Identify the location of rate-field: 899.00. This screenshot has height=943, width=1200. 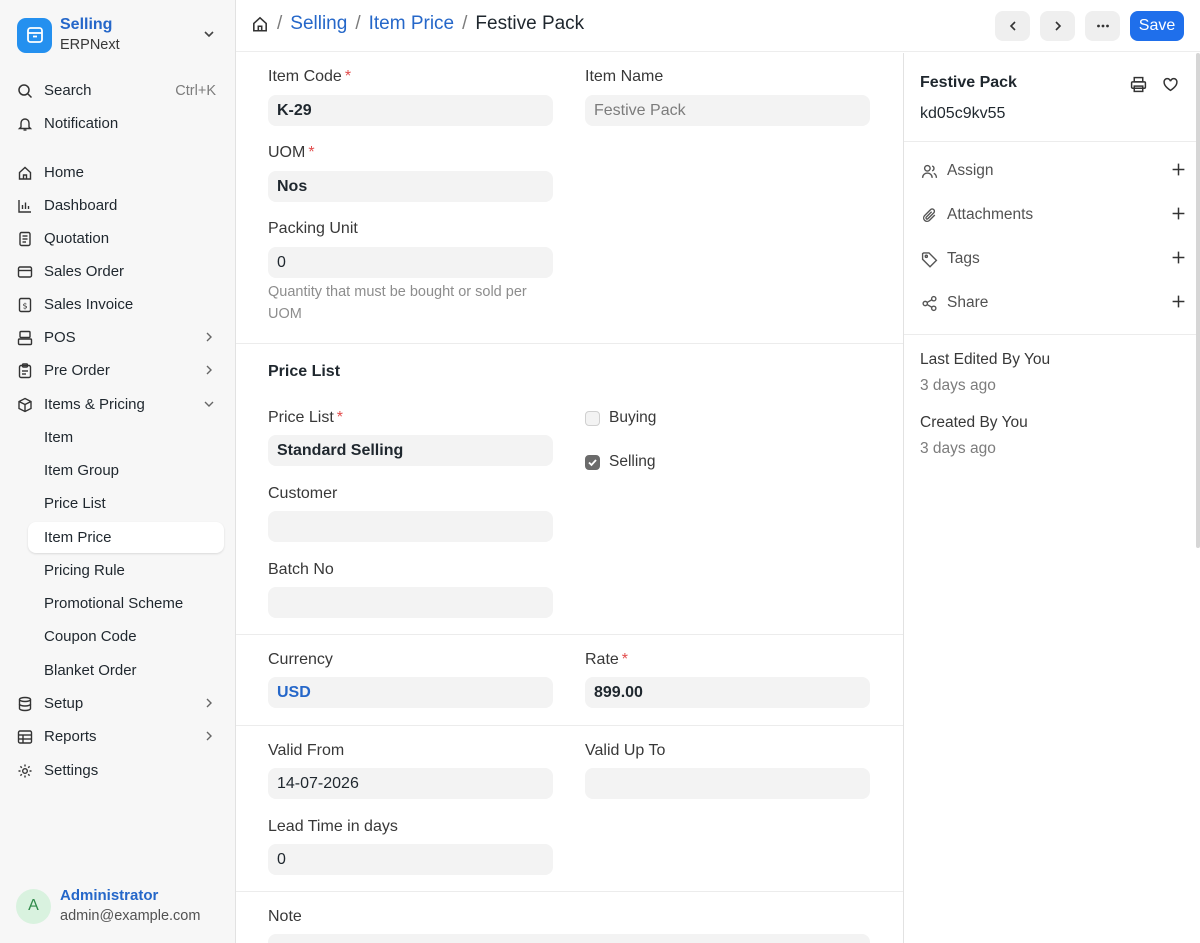
(727, 692).